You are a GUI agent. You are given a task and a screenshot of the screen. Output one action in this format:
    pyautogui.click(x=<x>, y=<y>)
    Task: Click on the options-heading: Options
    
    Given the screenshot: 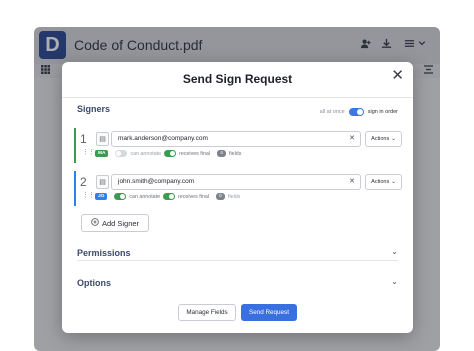 What is the action you would take?
    pyautogui.click(x=94, y=283)
    